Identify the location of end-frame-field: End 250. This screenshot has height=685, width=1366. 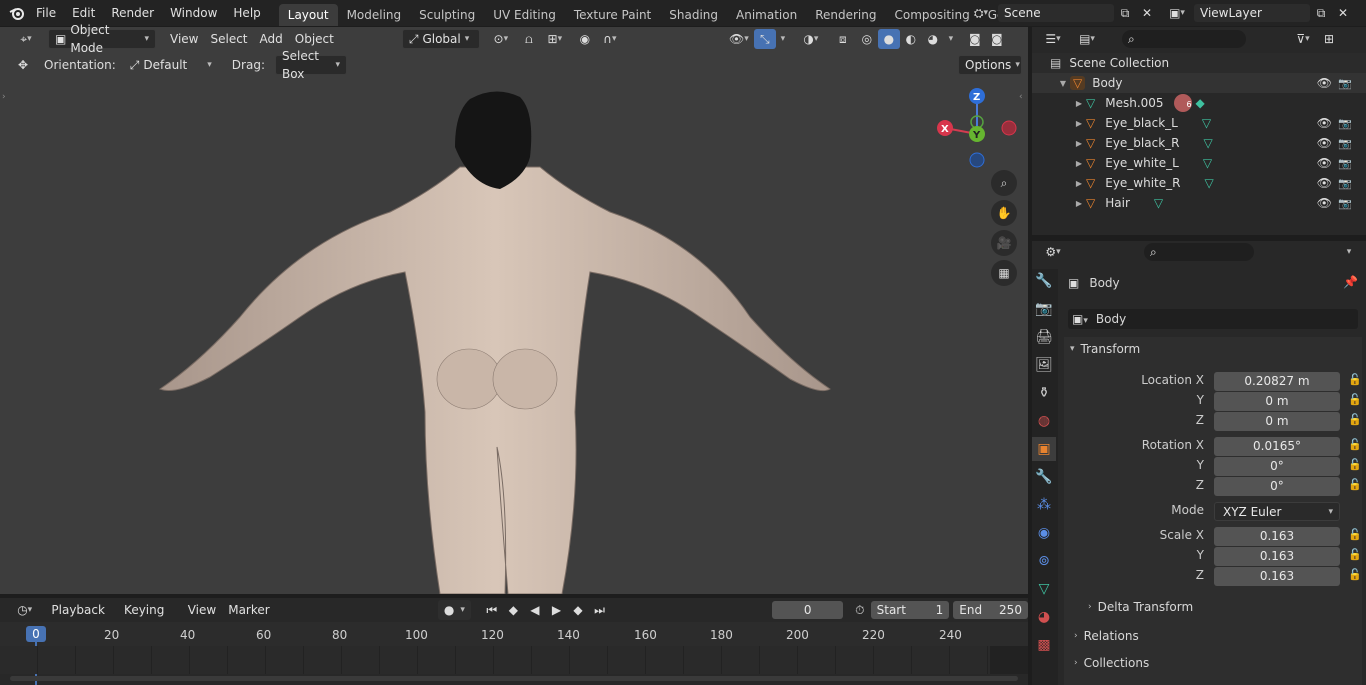
(990, 610).